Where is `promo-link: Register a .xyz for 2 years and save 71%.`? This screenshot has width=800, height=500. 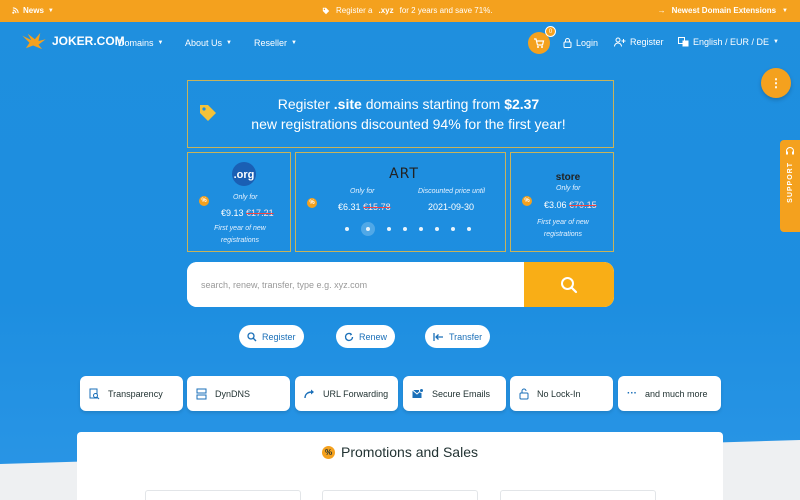
promo-link: Register a .xyz for 2 years and save 71%. is located at coordinates (407, 10).